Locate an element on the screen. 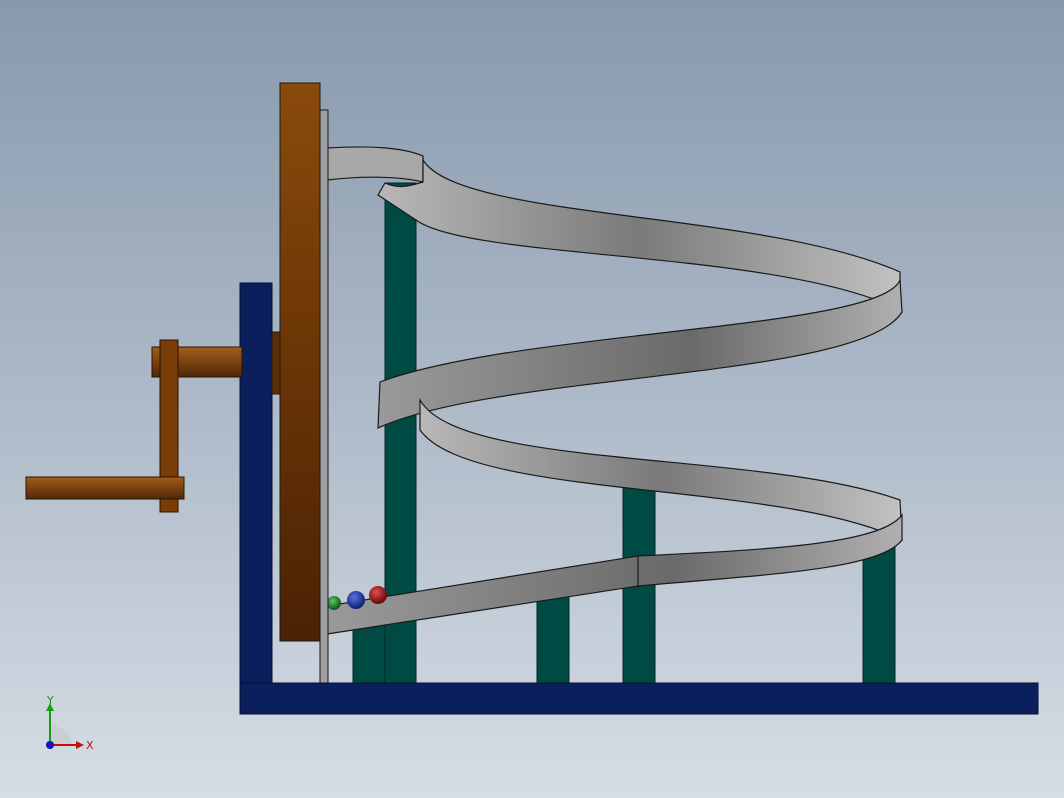 The image size is (1064, 798). crank-handle is located at coordinates (105, 488).